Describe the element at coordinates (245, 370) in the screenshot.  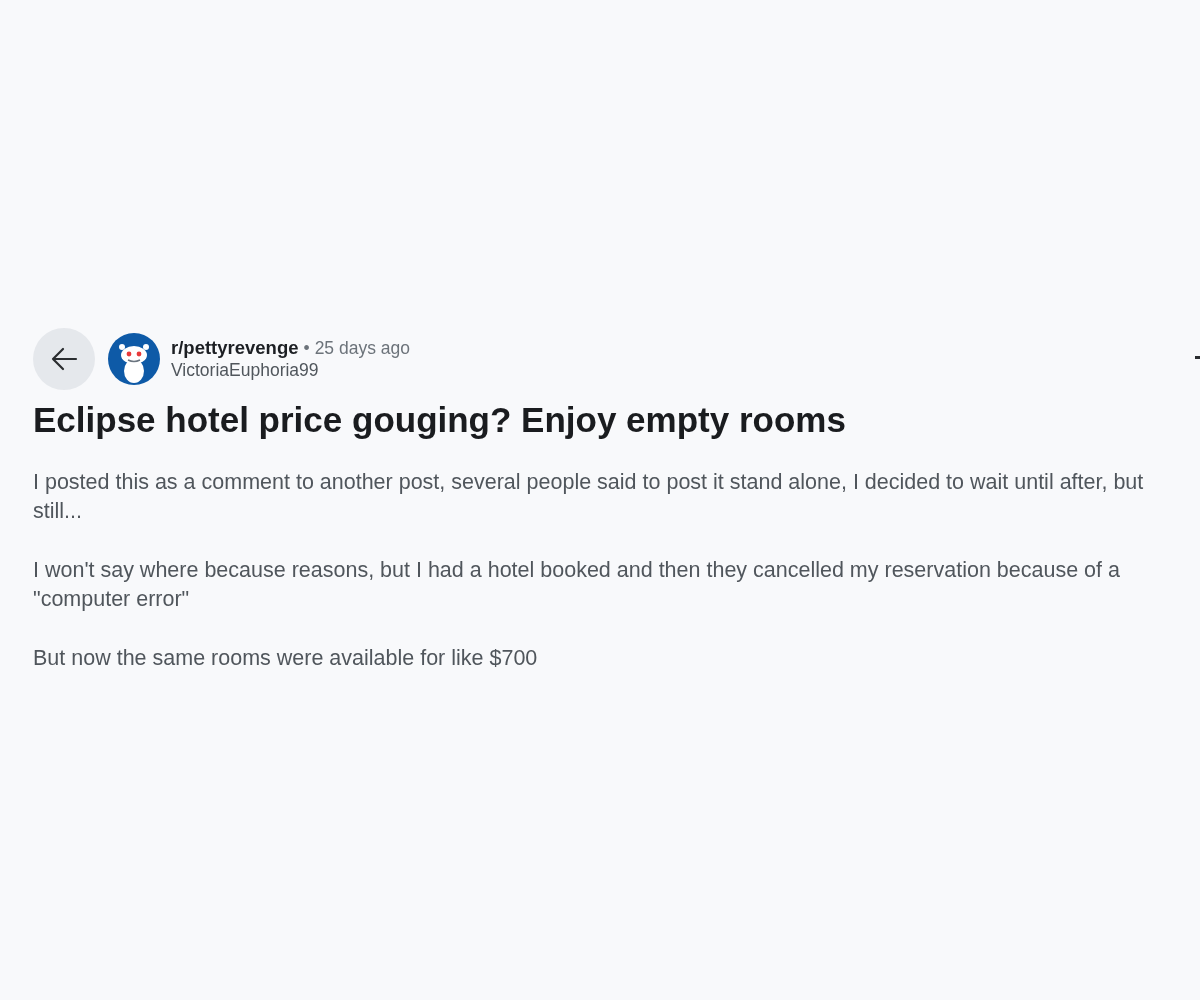
I see `author-link: VictoriaEuphoria99` at that location.